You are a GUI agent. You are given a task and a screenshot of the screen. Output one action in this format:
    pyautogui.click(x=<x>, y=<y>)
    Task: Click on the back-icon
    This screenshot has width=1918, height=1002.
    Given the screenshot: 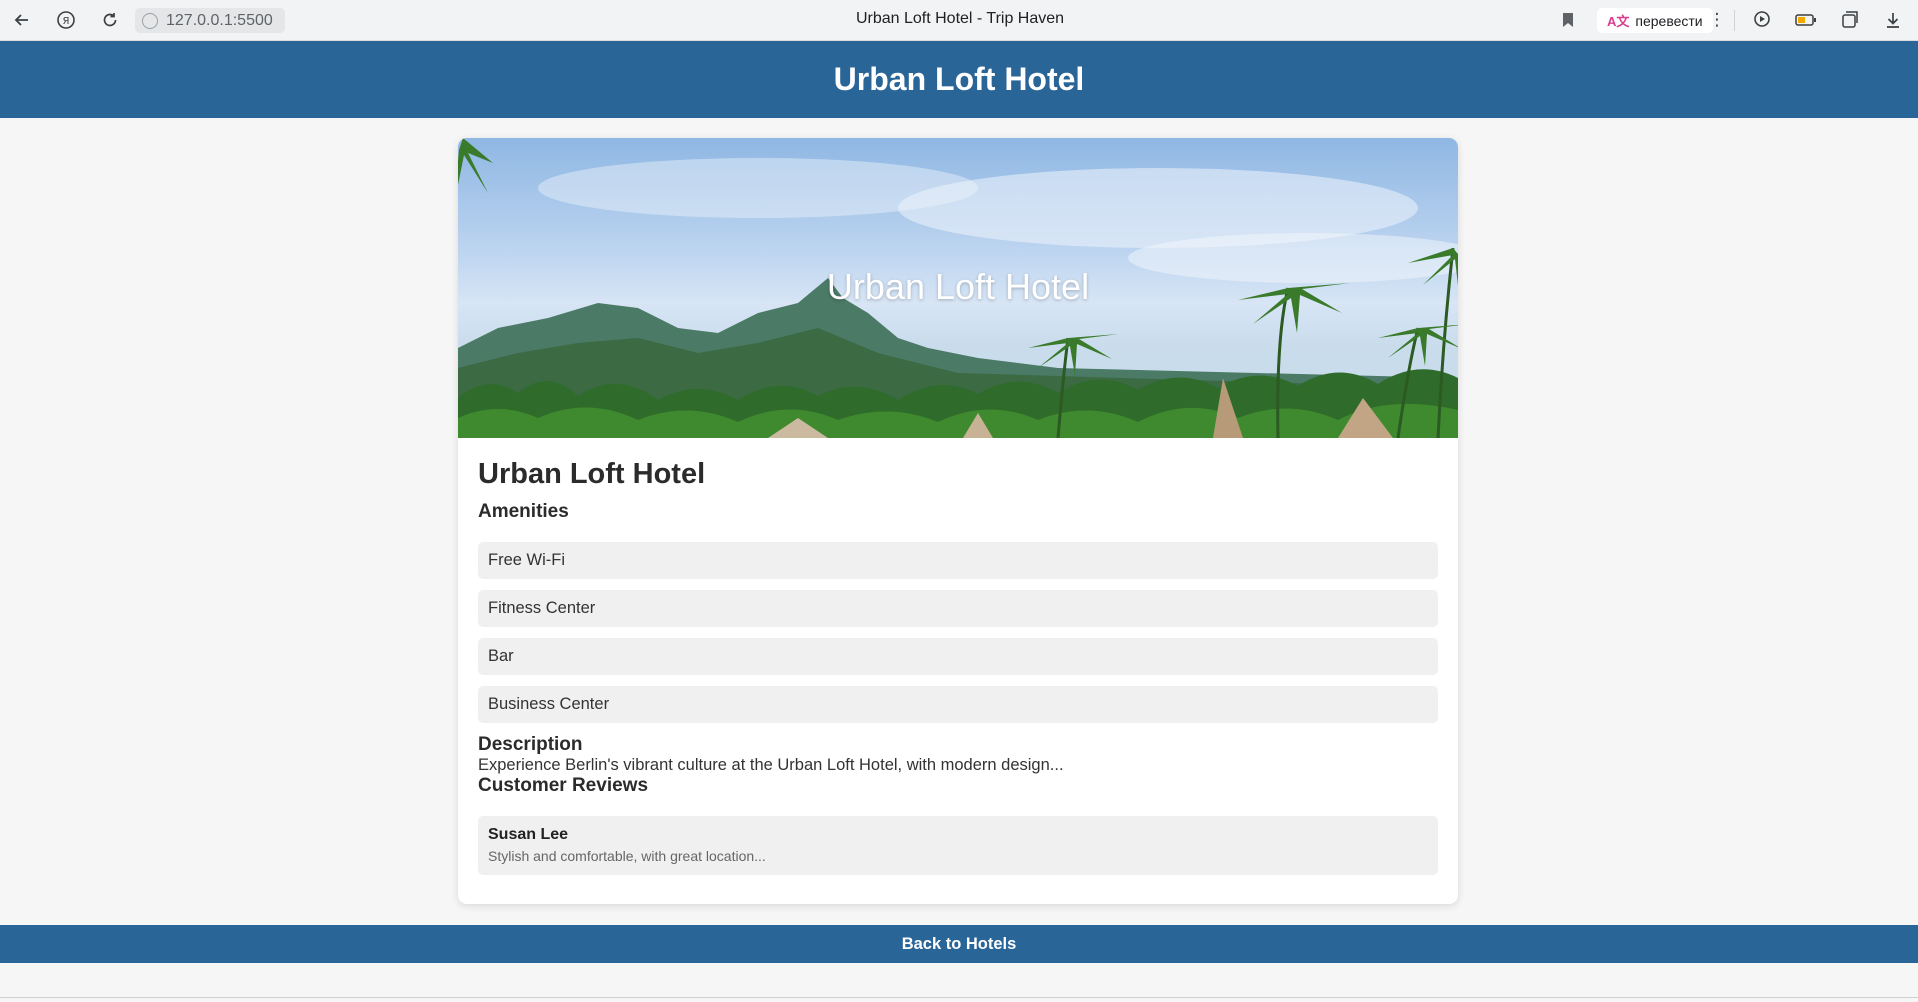 What is the action you would take?
    pyautogui.click(x=22, y=20)
    